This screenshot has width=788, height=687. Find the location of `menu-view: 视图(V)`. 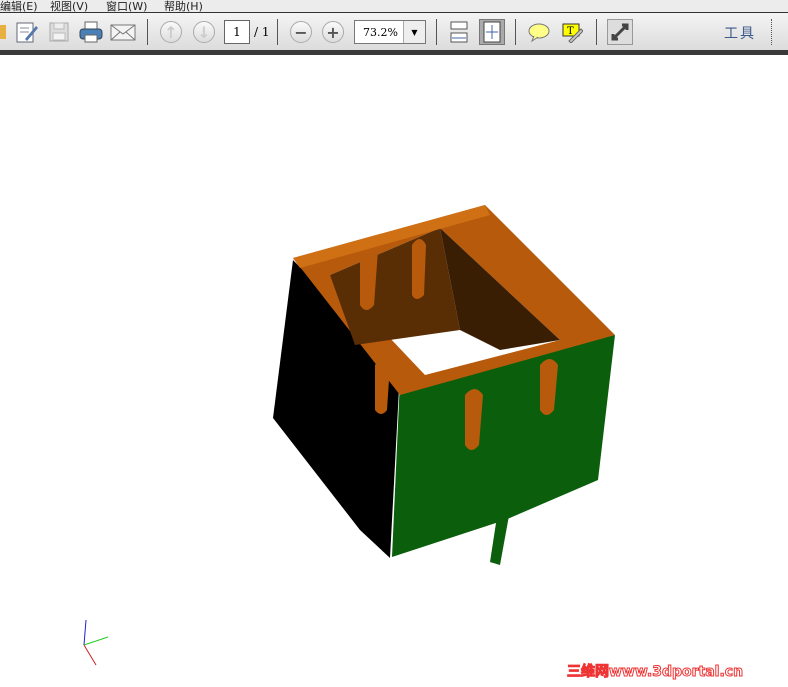

menu-view: 视图(V) is located at coordinates (69, 6).